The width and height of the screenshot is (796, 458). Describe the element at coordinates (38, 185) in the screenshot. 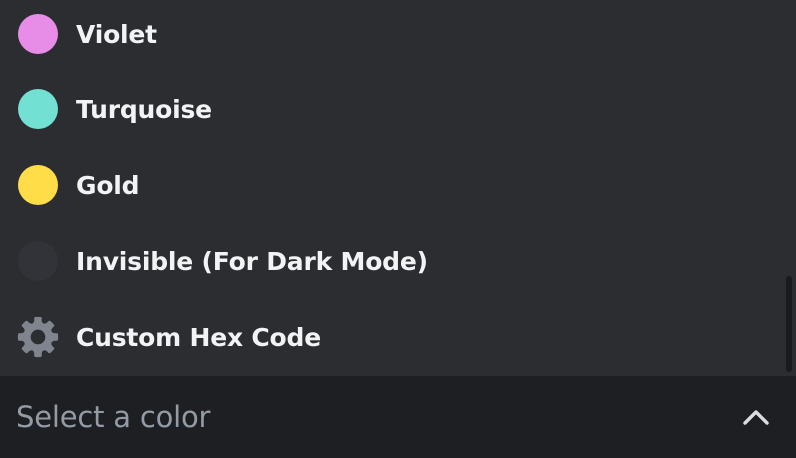

I see `gold-swatch-icon` at that location.